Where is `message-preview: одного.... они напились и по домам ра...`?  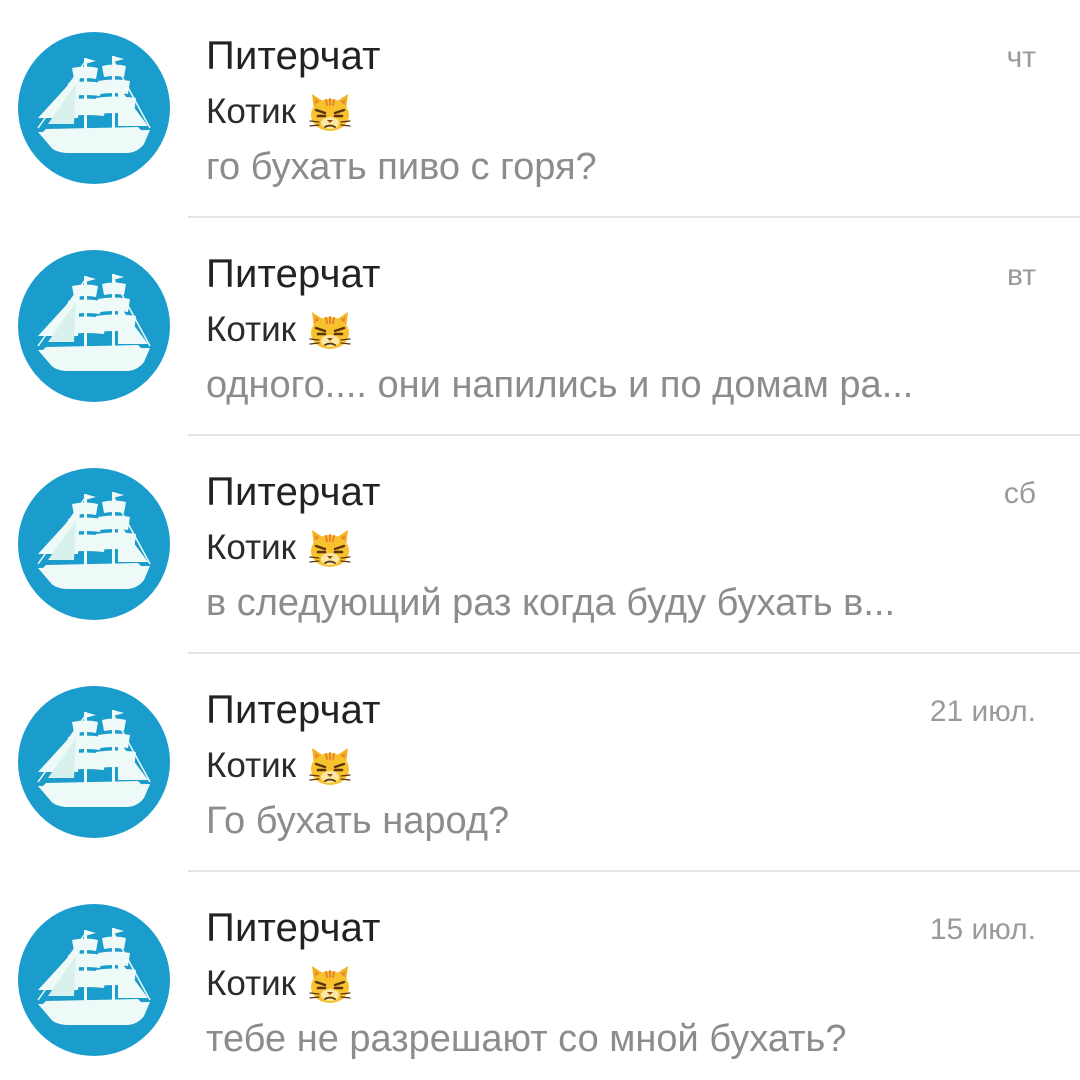
message-preview: одного.... они напились и по домам ра... is located at coordinates (560, 385).